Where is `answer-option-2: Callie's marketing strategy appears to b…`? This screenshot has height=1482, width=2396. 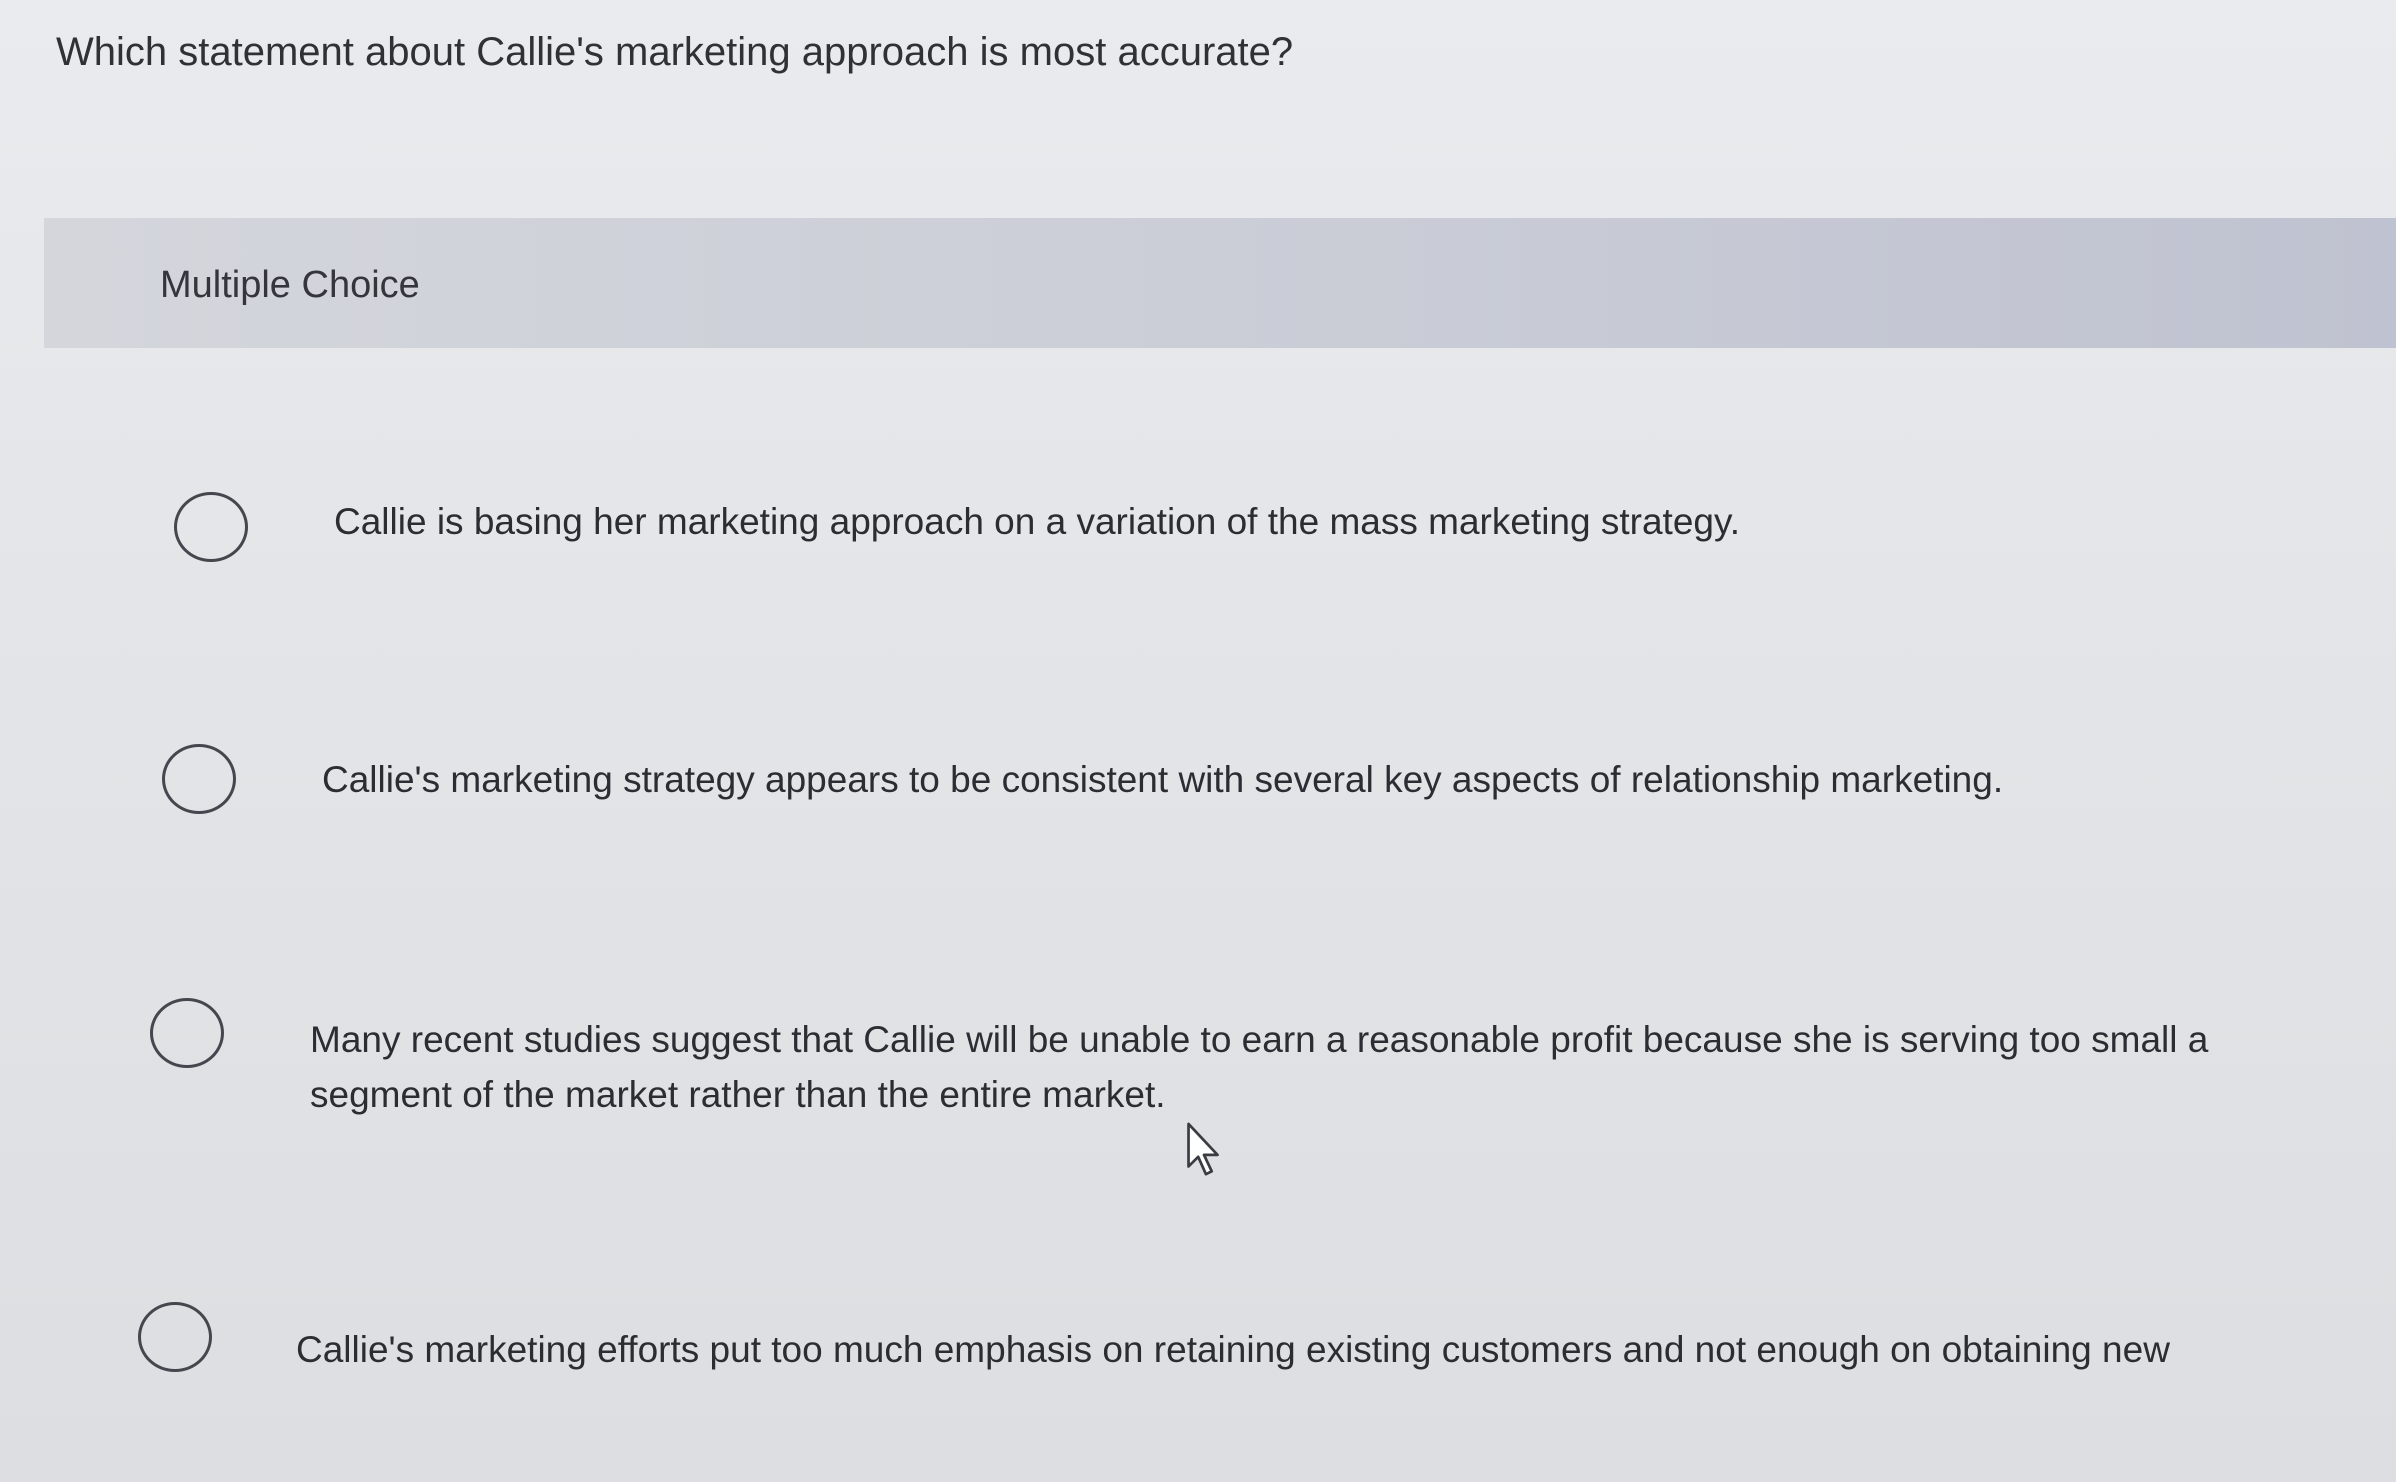 answer-option-2: Callie's marketing strategy appears to b… is located at coordinates (1082, 779).